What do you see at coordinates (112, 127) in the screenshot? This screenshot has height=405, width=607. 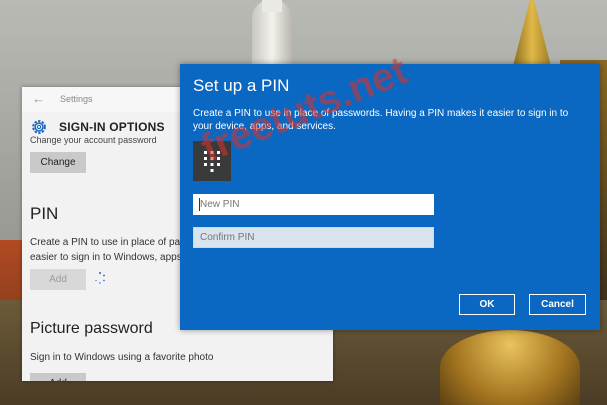 I see `page-title: SIGN-IN OPTIONS` at bounding box center [112, 127].